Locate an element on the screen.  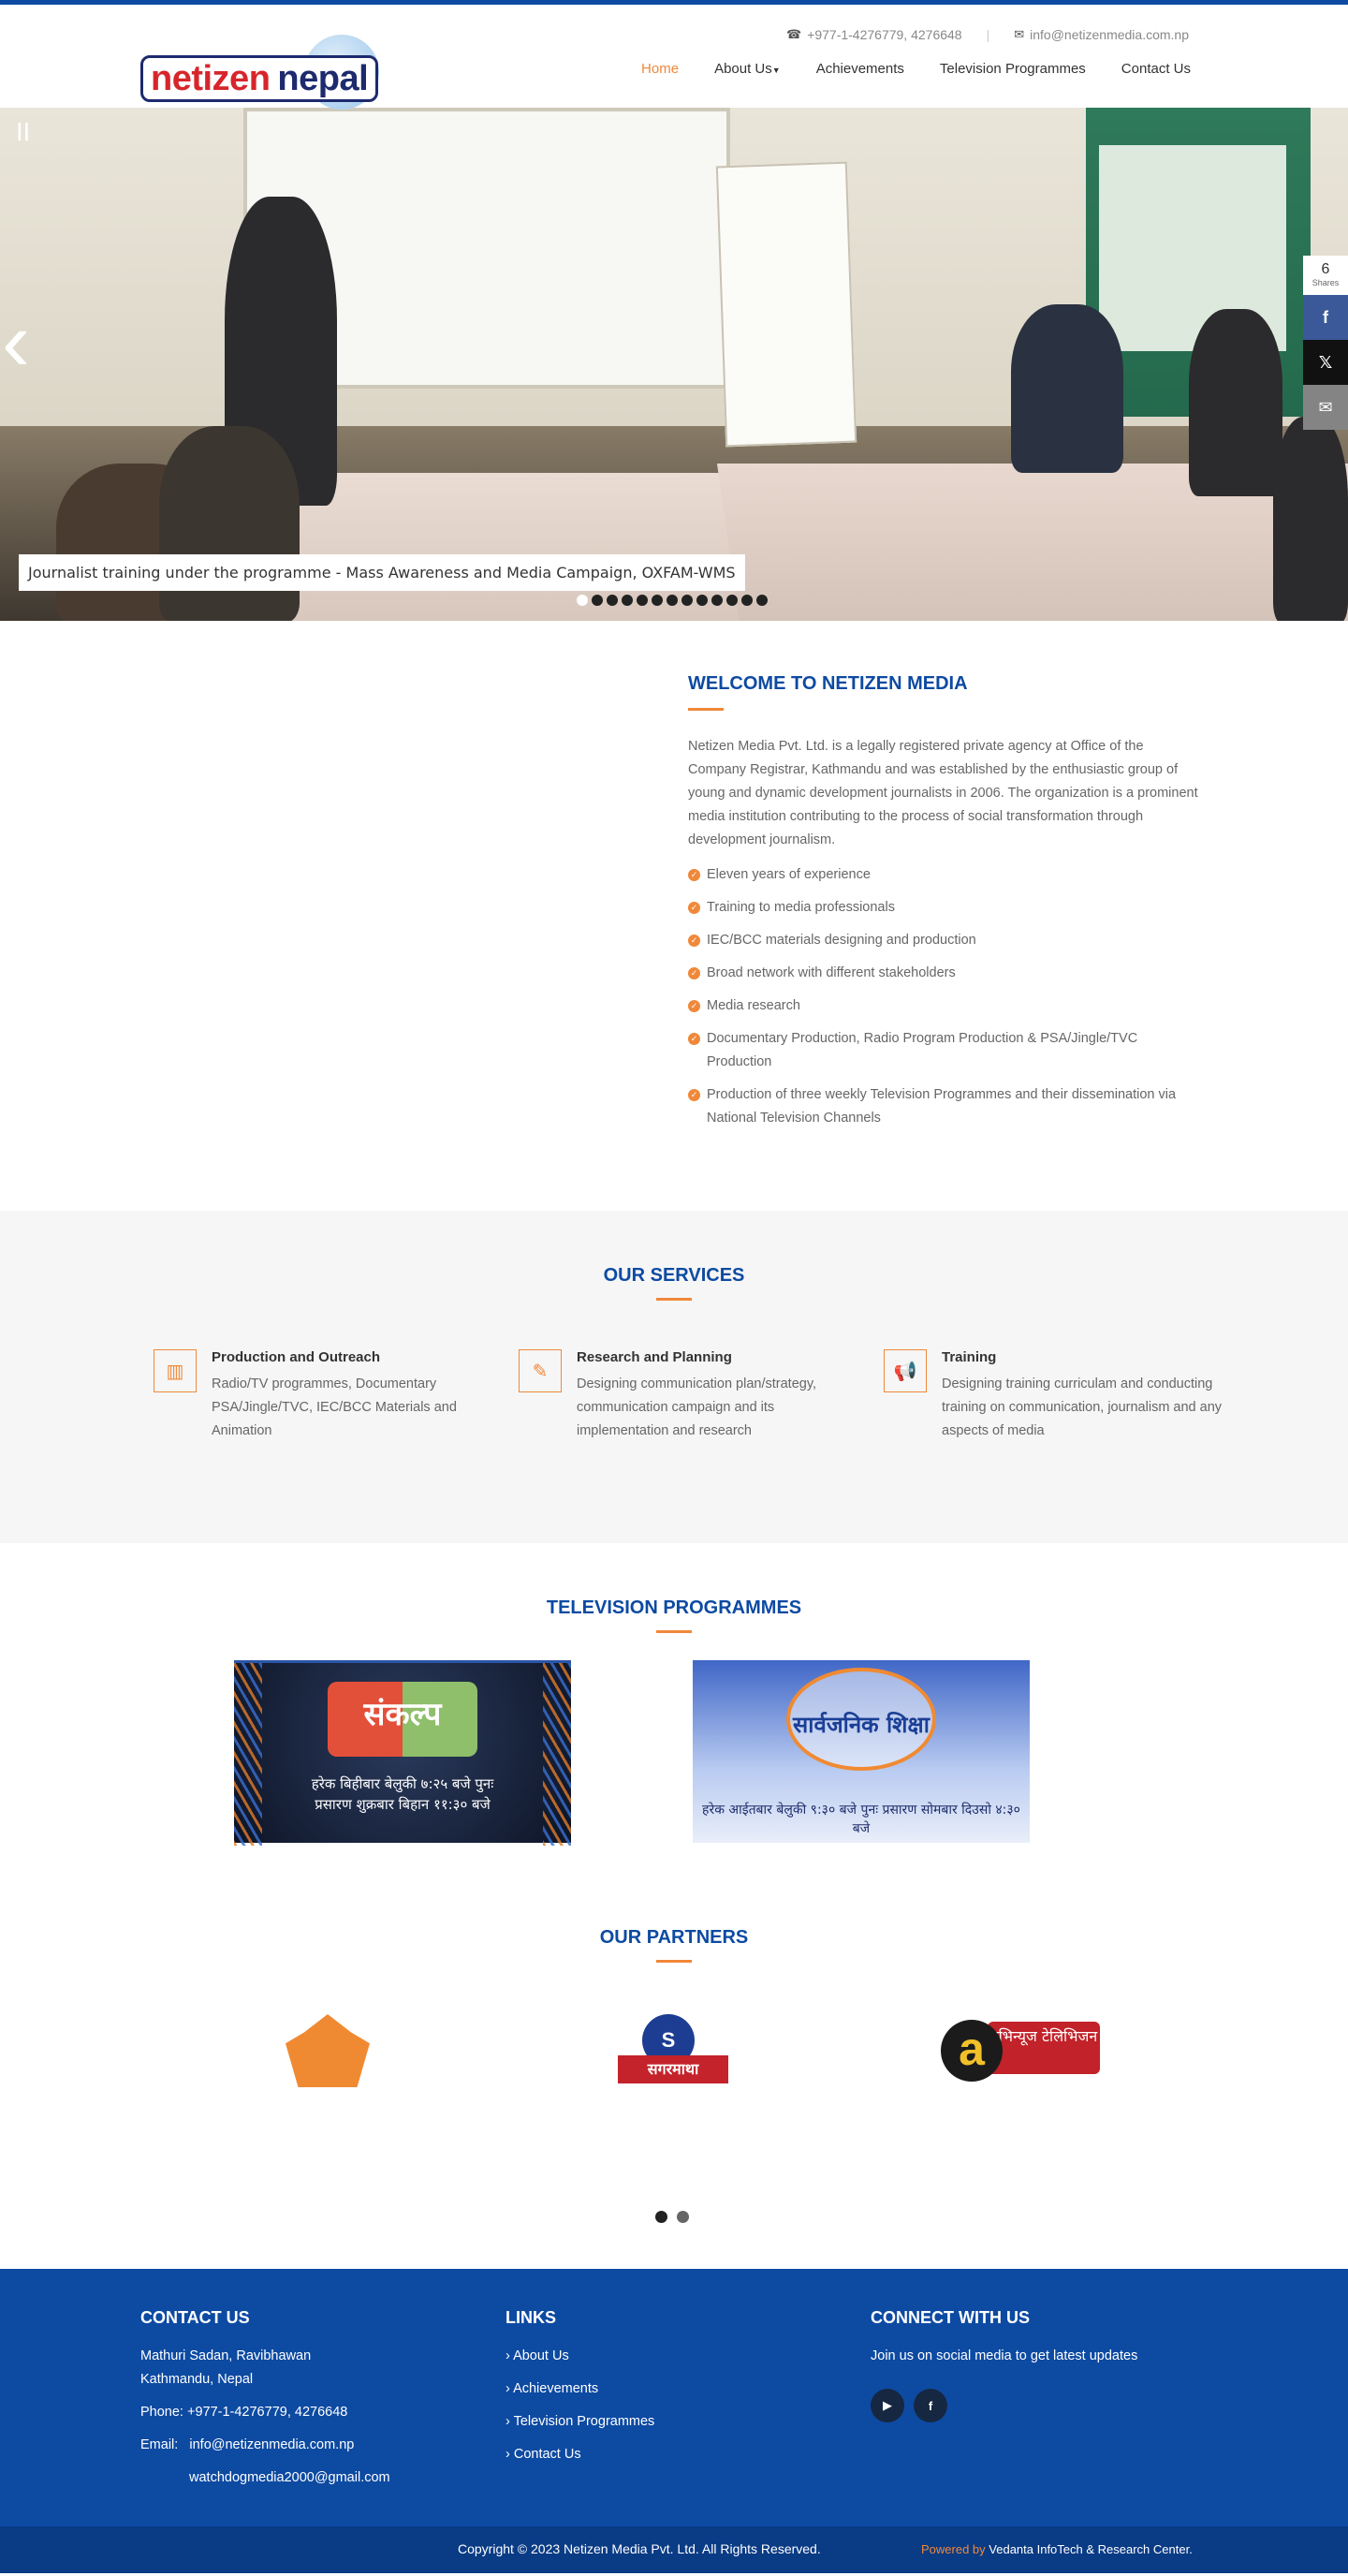
welcome-point: ✓ Media research is located at coordinates (943, 1006).